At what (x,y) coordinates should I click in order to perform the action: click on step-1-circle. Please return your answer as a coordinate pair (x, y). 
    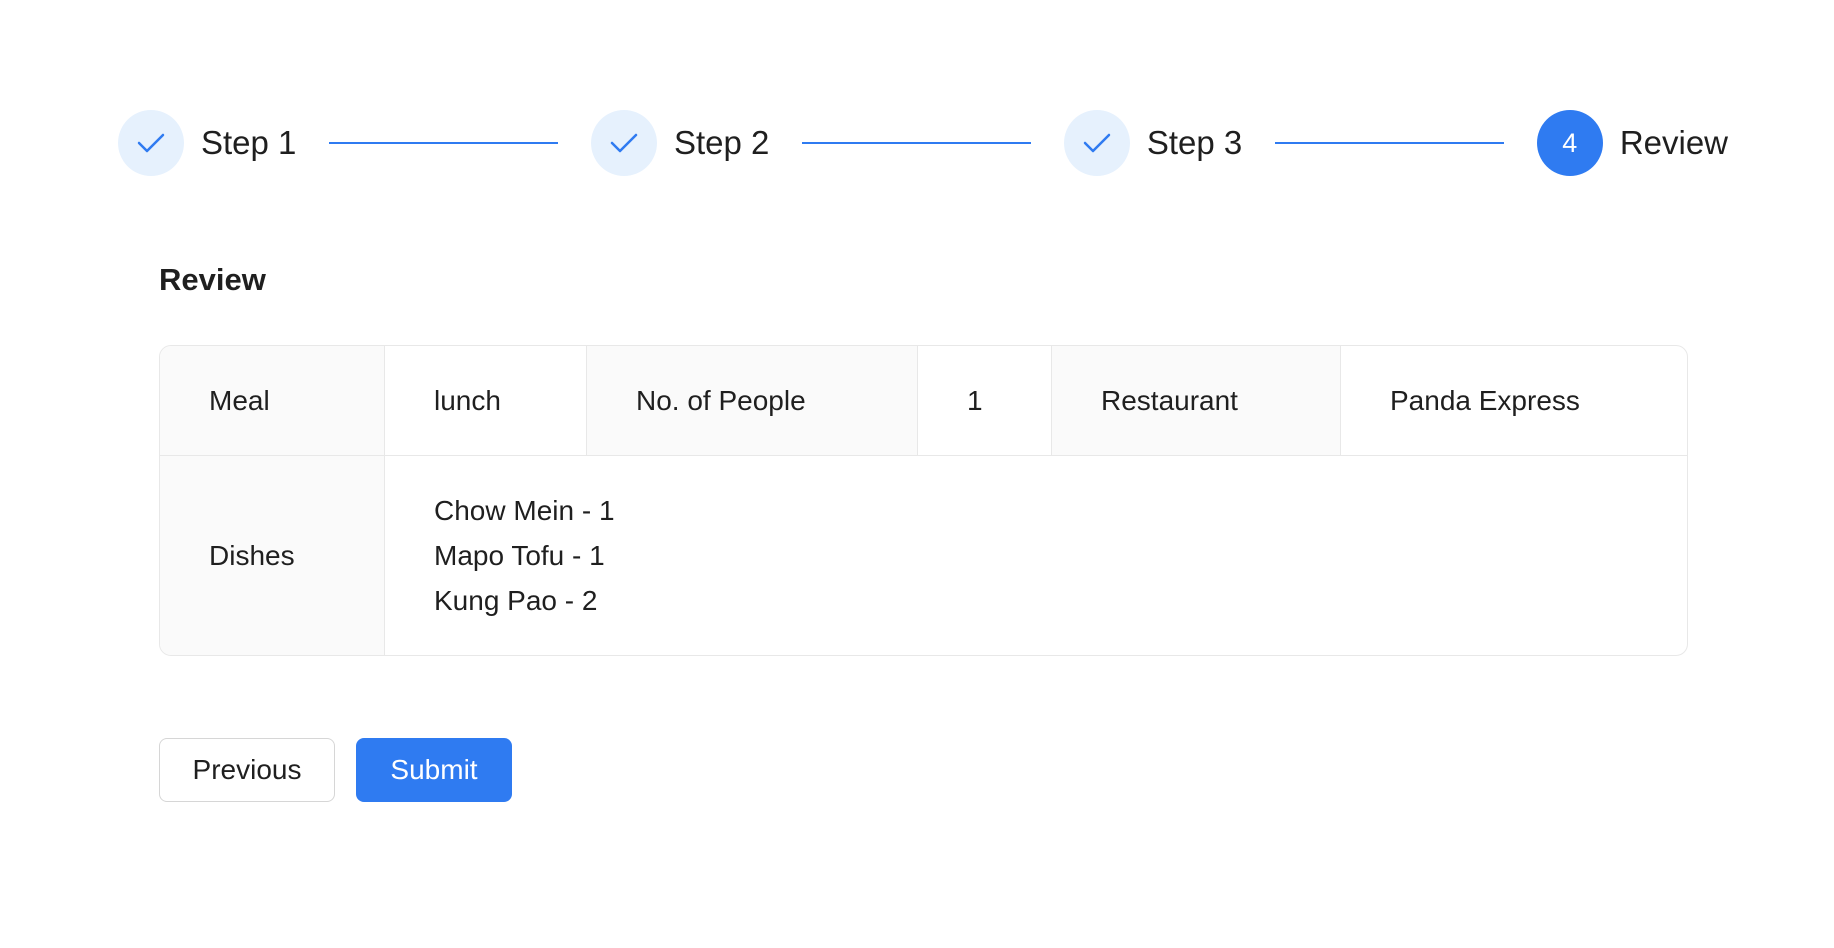
    Looking at the image, I should click on (151, 143).